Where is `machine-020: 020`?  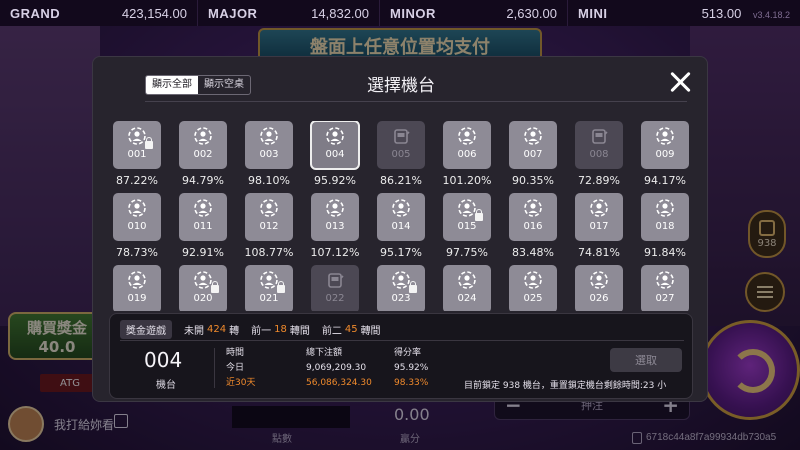
machine-020: 020 is located at coordinates (208, 288).